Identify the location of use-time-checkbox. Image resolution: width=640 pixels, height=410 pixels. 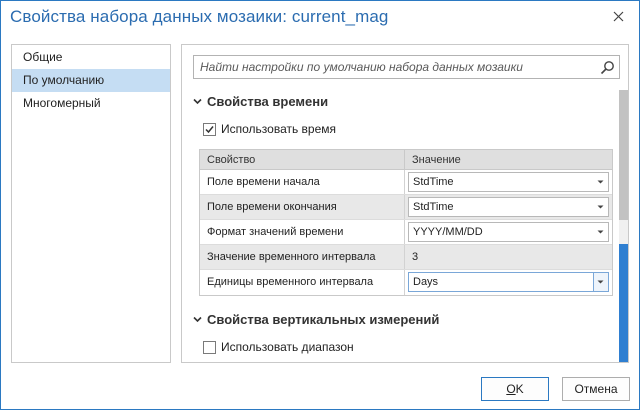
(209, 129).